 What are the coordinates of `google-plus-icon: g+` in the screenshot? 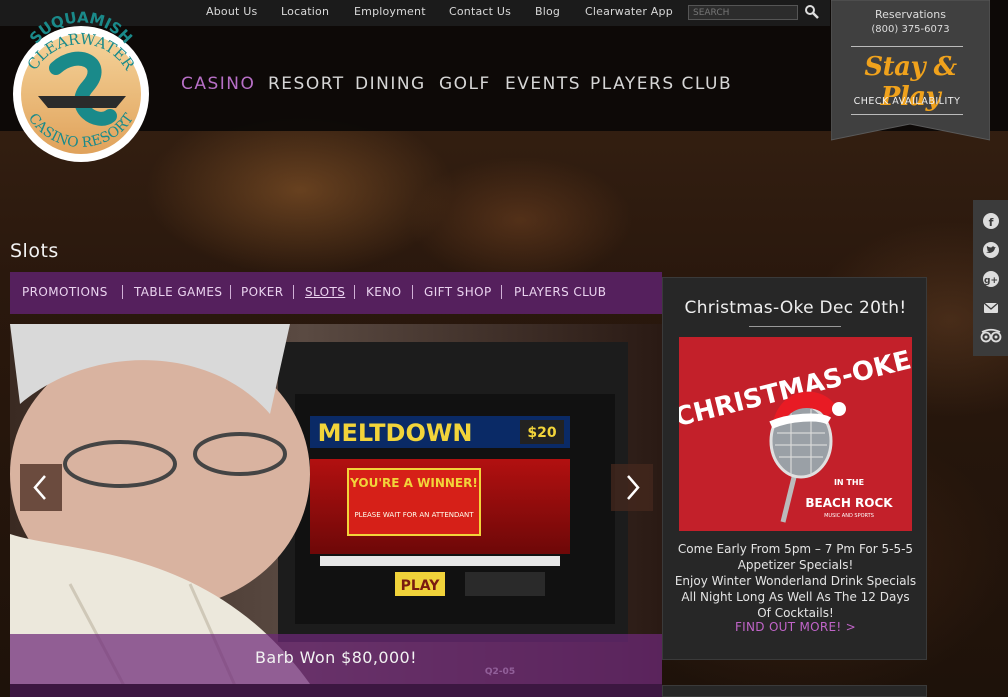 It's located at (991, 279).